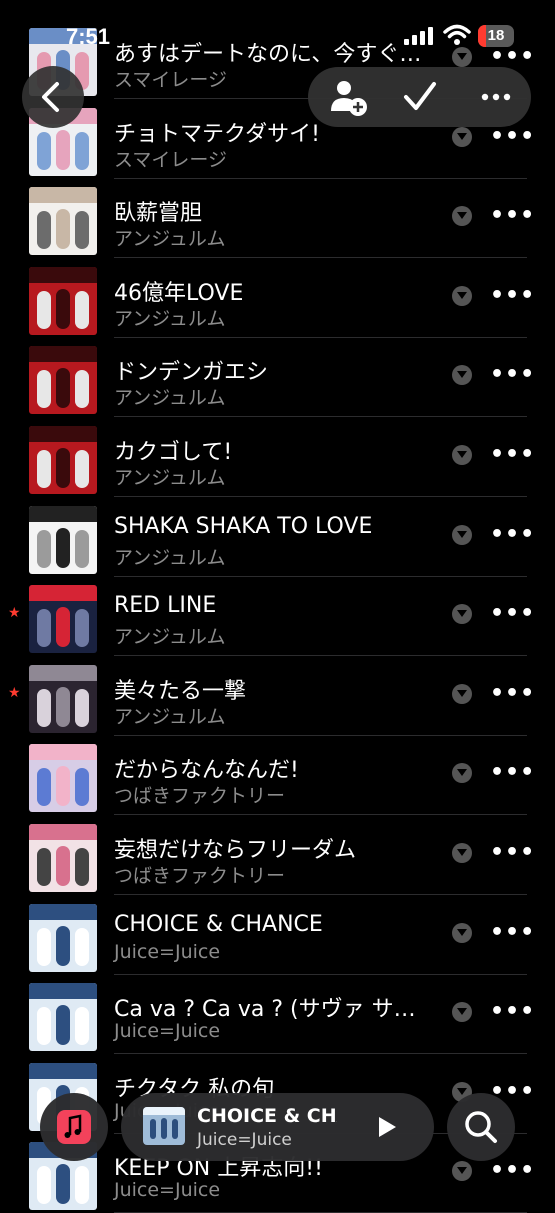  What do you see at coordinates (243, 526) in the screenshot?
I see `song-title: SHAKA SHAKA TO LOVE` at bounding box center [243, 526].